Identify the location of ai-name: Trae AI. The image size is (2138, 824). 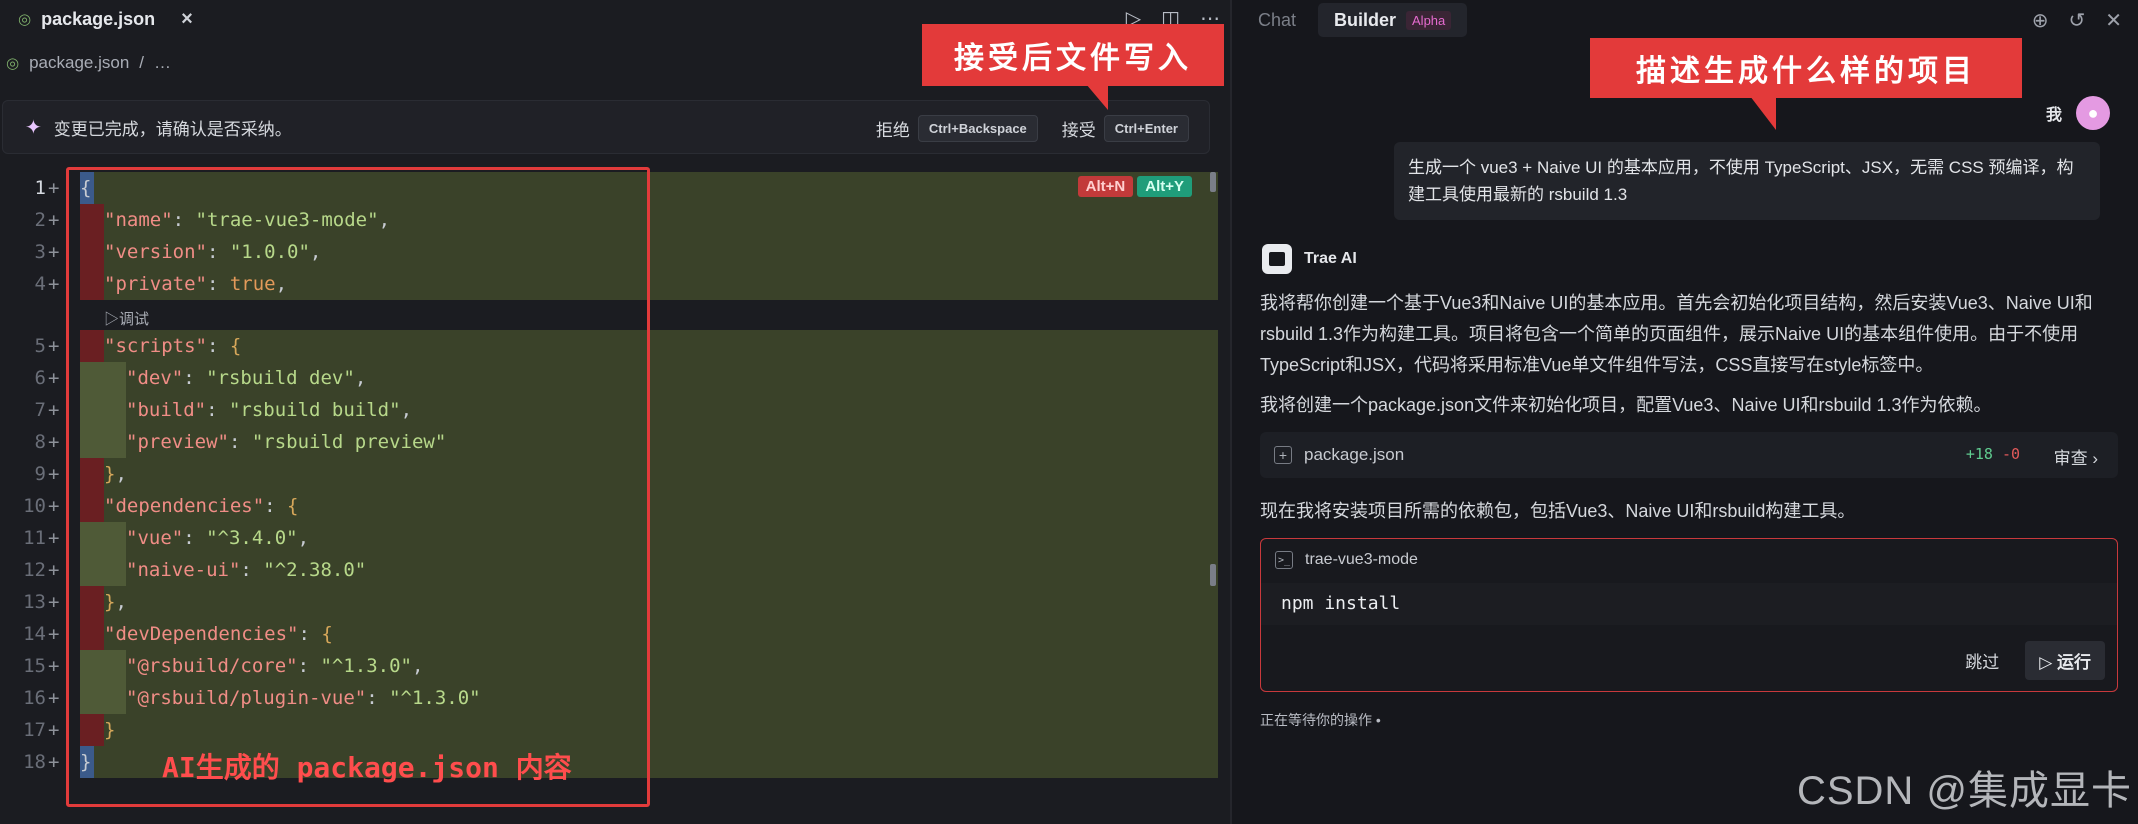
(1330, 258).